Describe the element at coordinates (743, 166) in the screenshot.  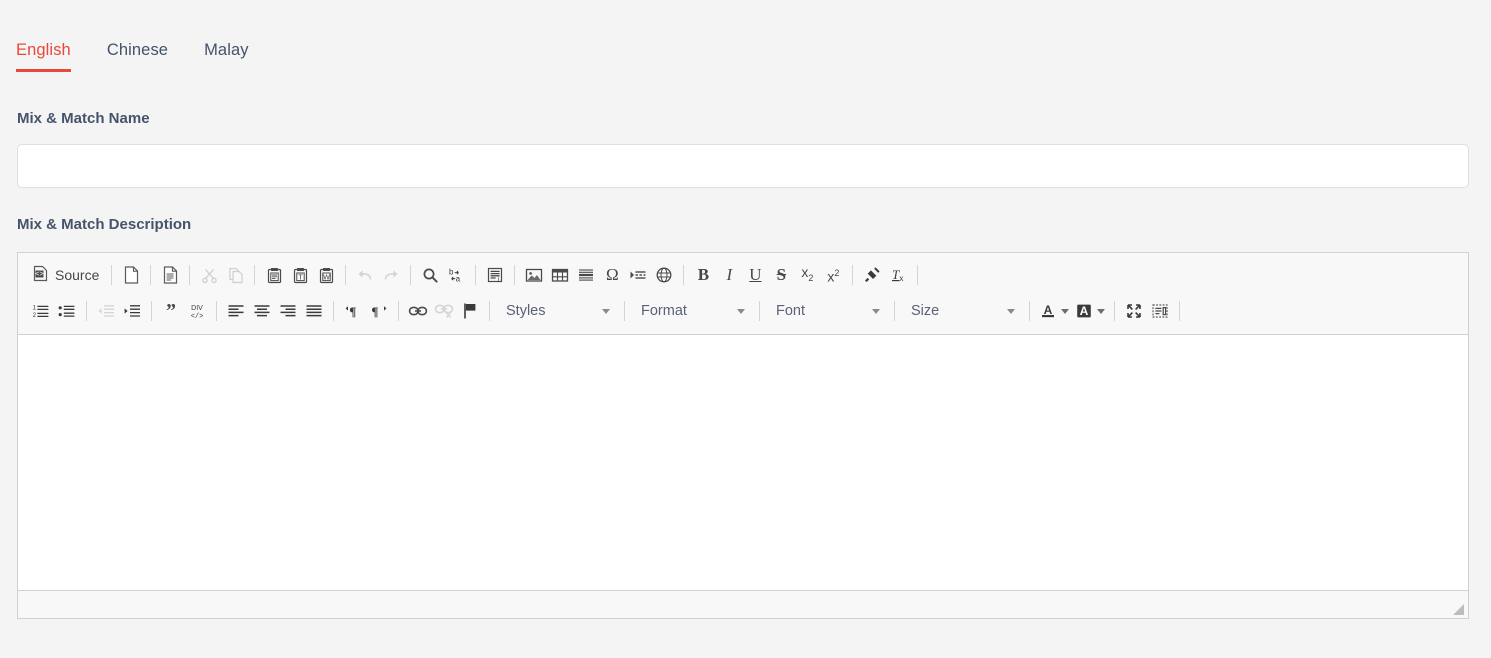
I see `mix-match-name-input` at that location.